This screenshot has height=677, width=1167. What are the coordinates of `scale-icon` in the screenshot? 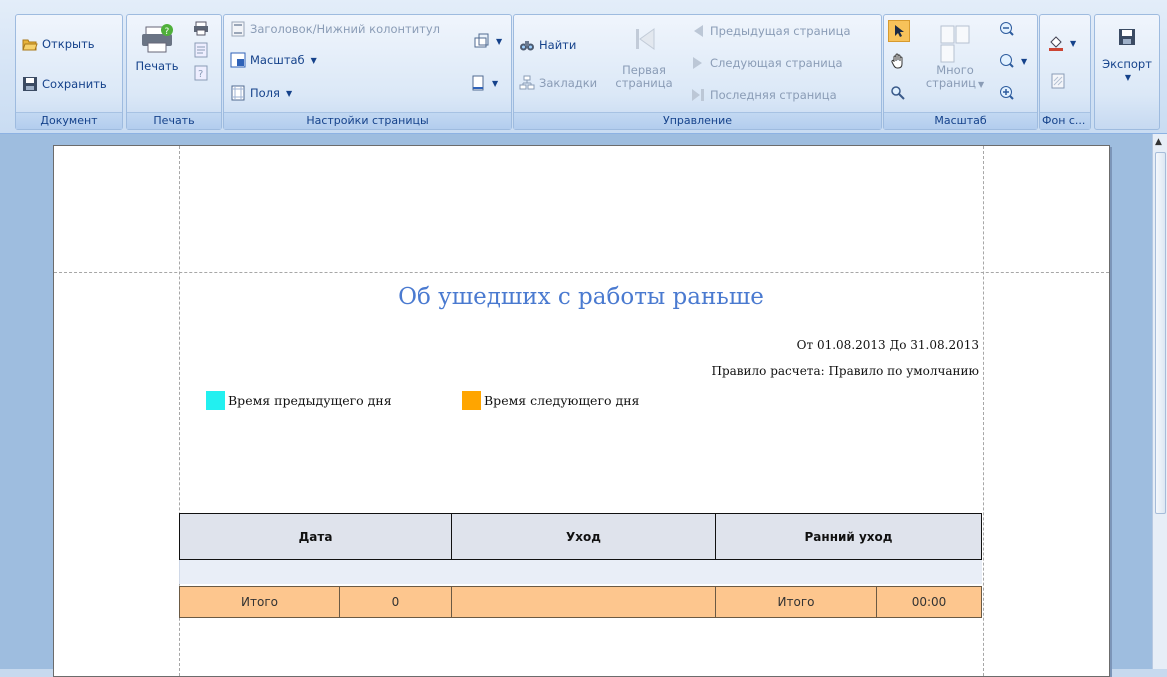 It's located at (238, 60).